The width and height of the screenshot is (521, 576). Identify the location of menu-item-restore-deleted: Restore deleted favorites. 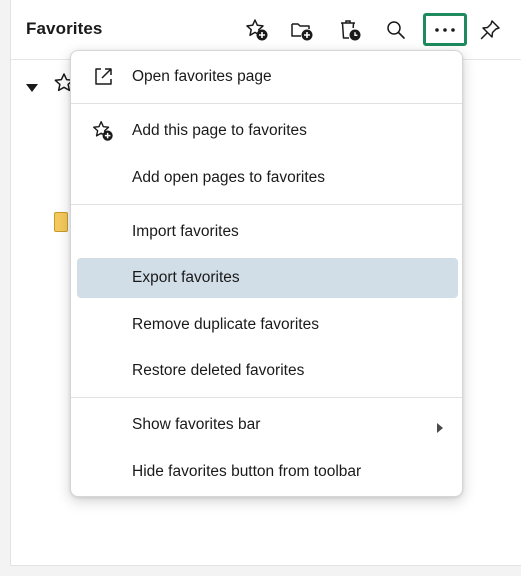
(267, 371).